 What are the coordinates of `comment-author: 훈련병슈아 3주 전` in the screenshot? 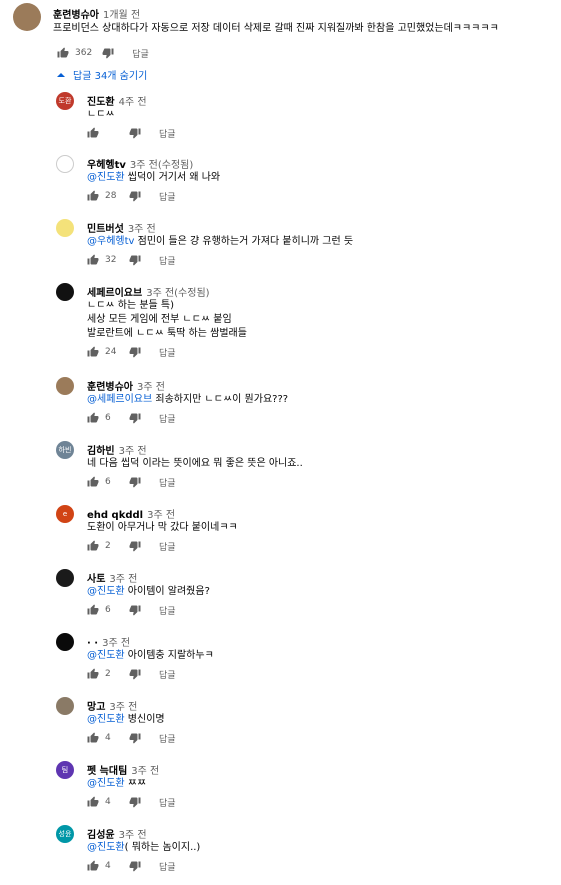 It's located at (126, 385).